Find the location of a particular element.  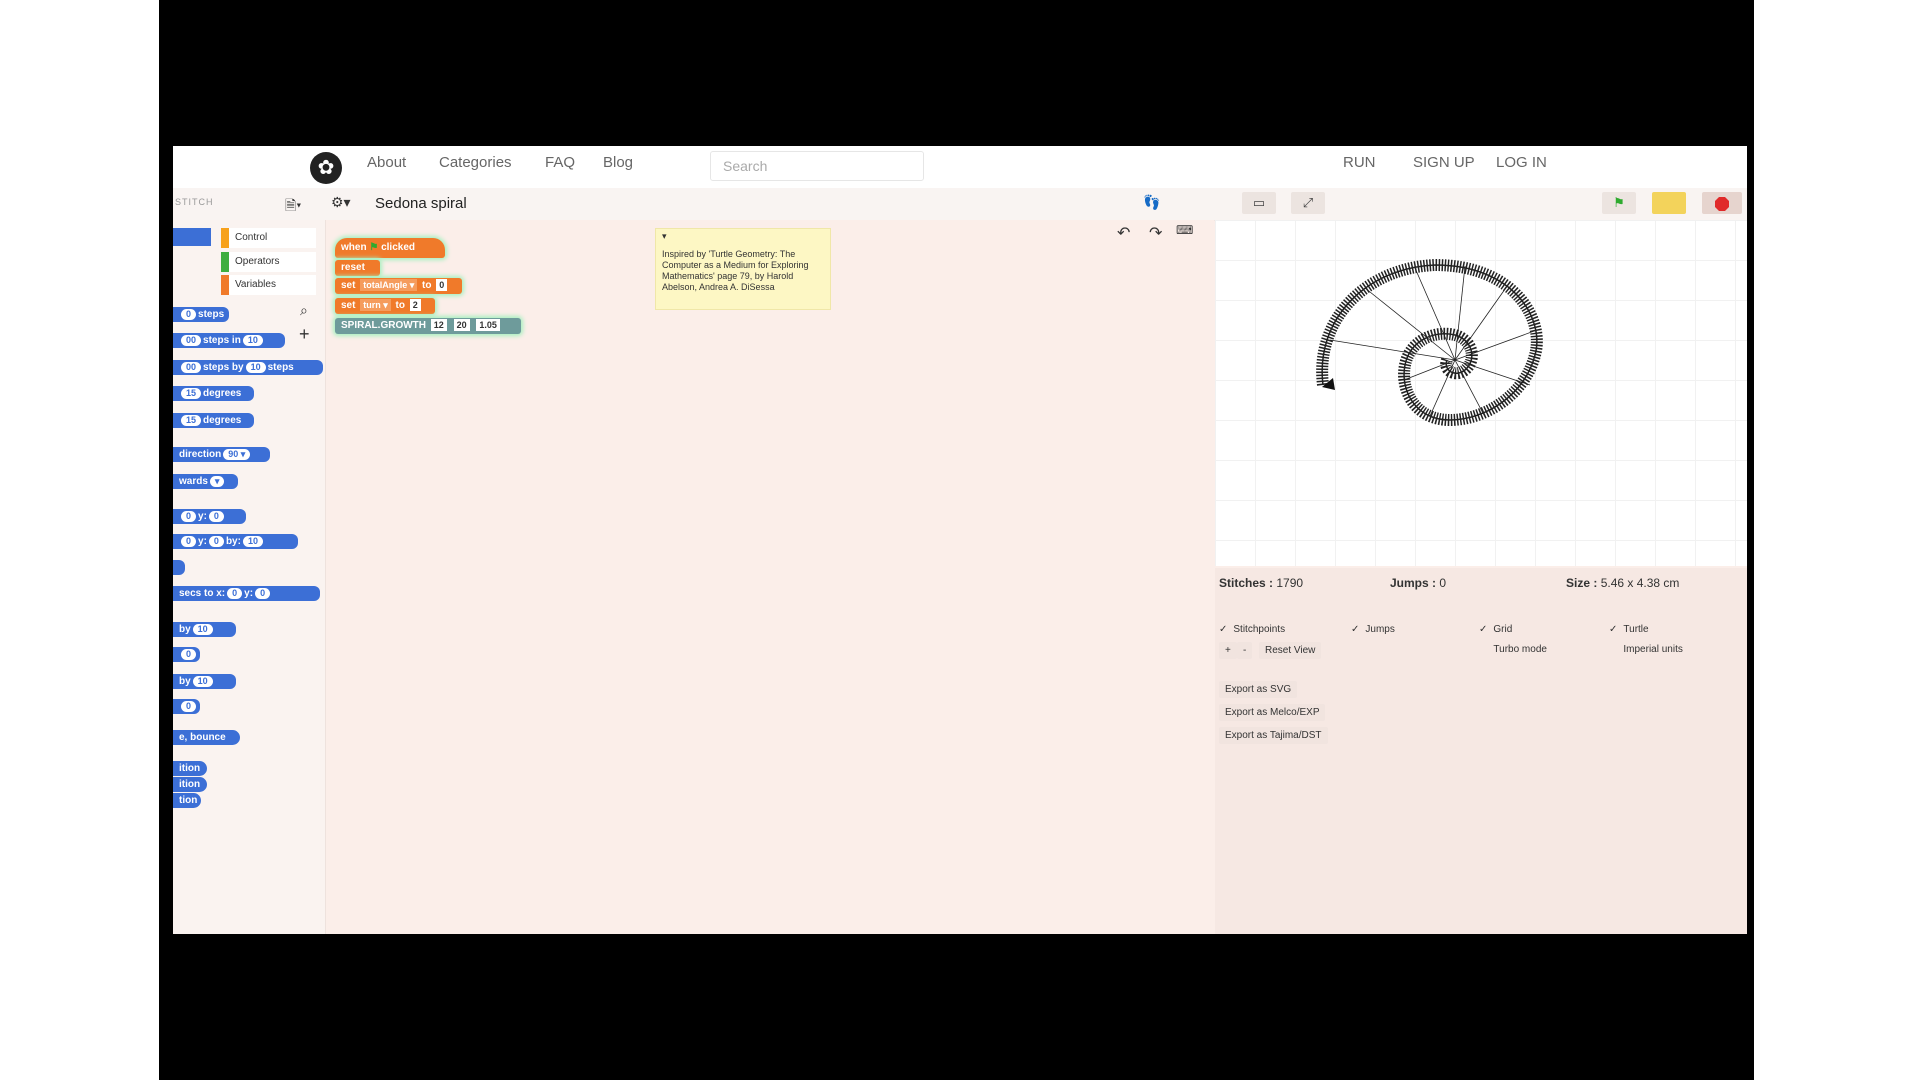

jumps-checkbox: ✓ Jumps is located at coordinates (1373, 629).